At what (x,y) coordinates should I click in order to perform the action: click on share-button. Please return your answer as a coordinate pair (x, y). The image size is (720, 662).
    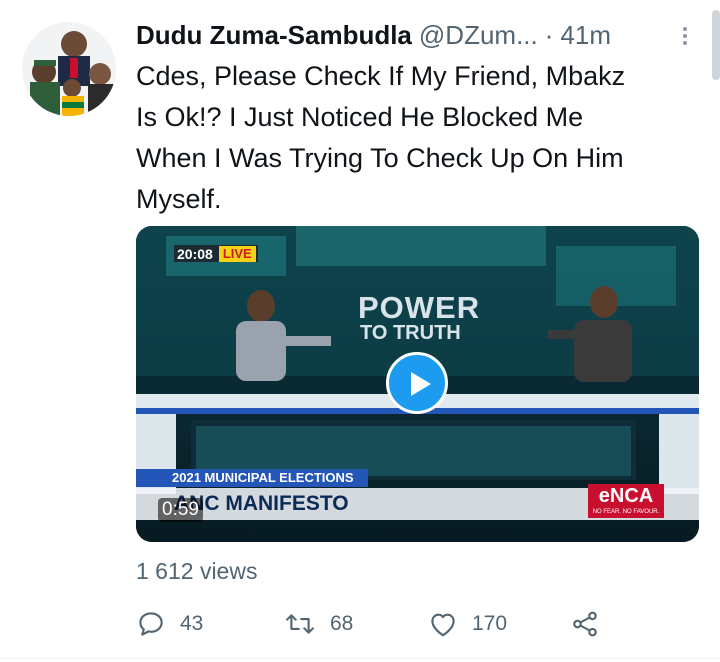
    Looking at the image, I should click on (592, 624).